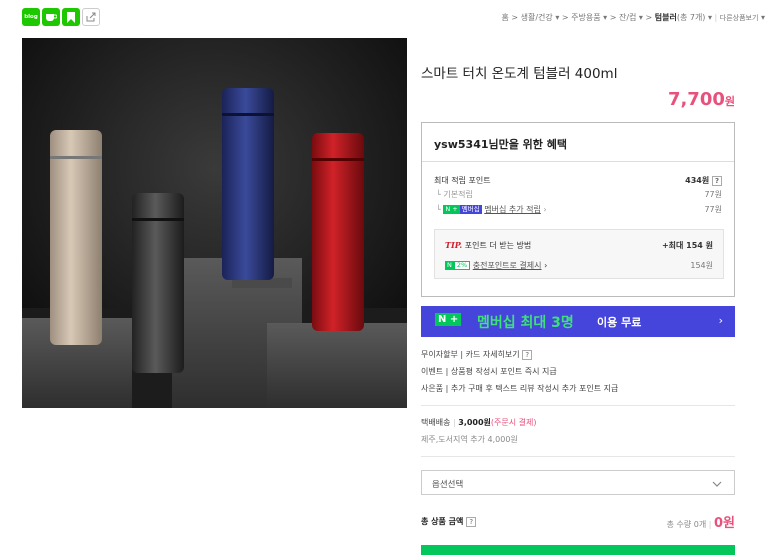 The height and width of the screenshot is (555, 773). What do you see at coordinates (498, 245) in the screenshot?
I see `tip-label: 포인트 더 받는 방법` at bounding box center [498, 245].